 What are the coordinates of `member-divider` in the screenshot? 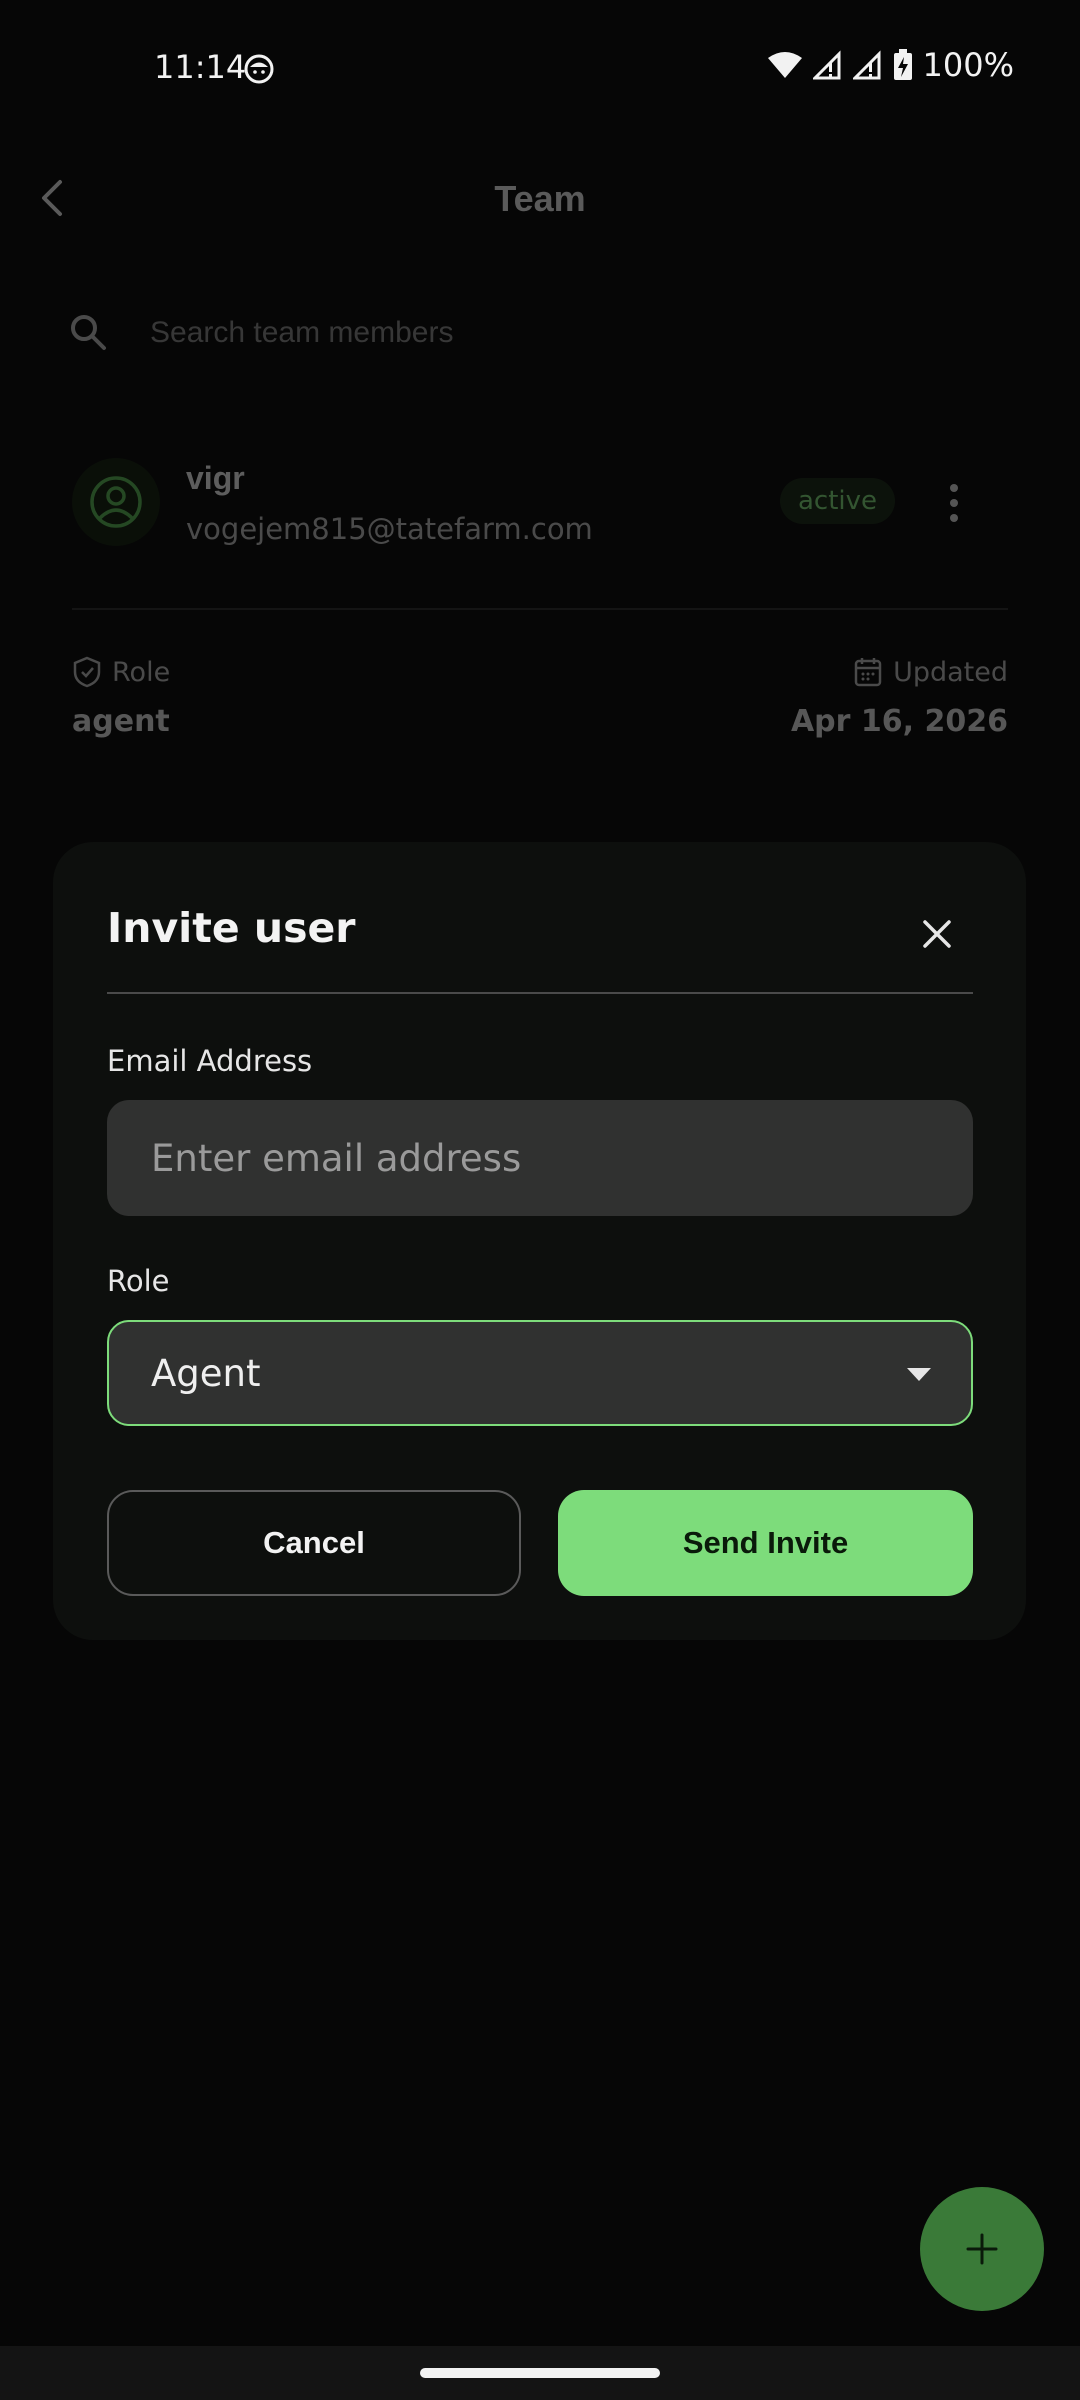 It's located at (540, 609).